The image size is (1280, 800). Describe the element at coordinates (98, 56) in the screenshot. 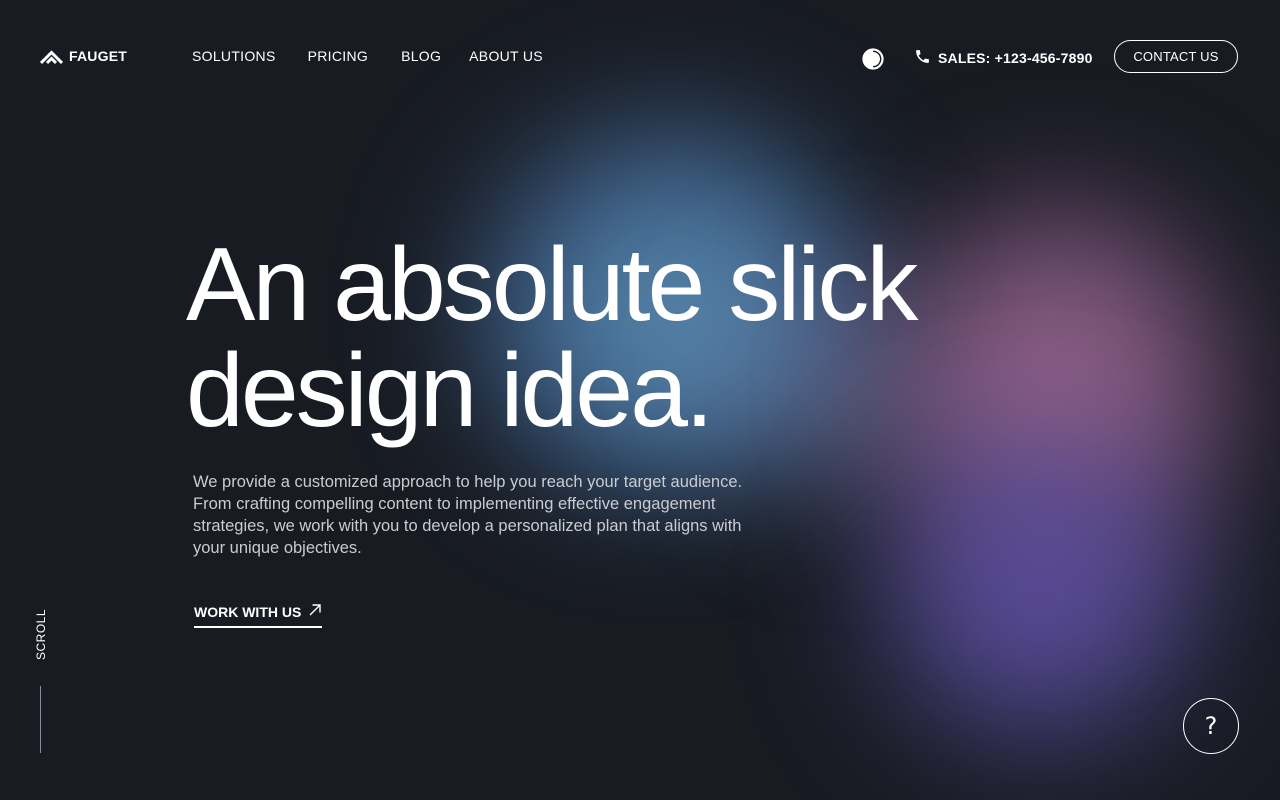

I see `brand-name: FAUGET` at that location.